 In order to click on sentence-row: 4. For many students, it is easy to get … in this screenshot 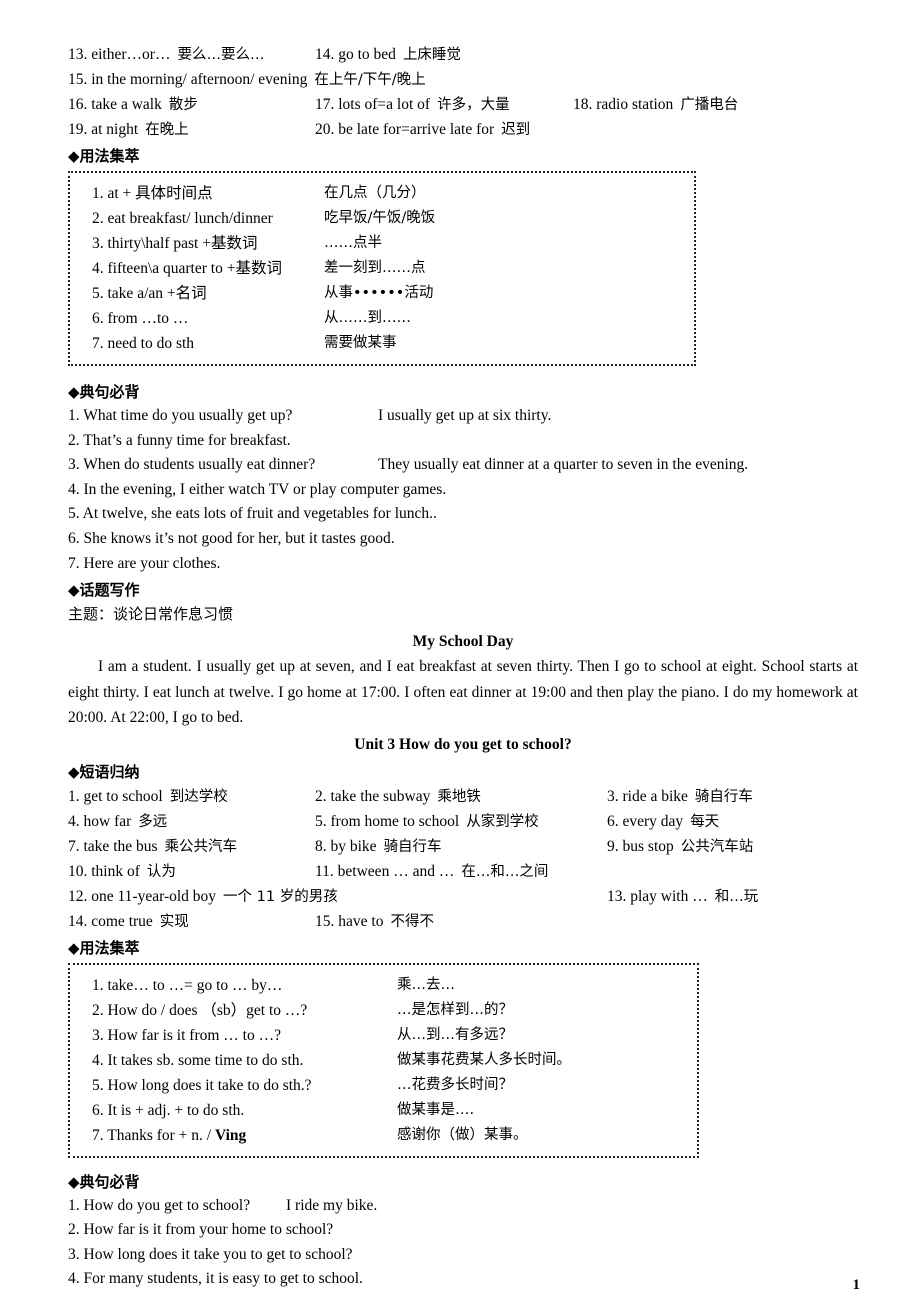, I will do `click(463, 1279)`.